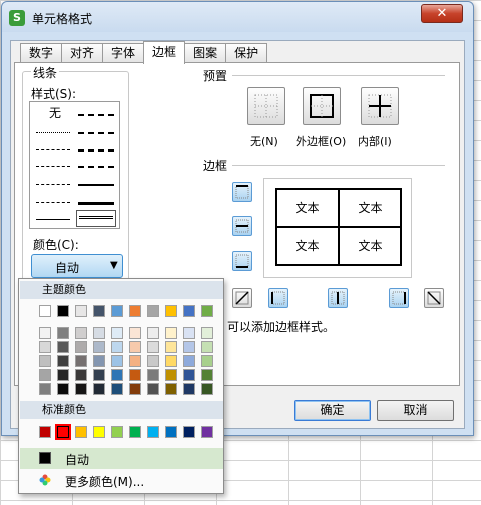  Describe the element at coordinates (41, 53) in the screenshot. I see `tab-number: 数字` at that location.